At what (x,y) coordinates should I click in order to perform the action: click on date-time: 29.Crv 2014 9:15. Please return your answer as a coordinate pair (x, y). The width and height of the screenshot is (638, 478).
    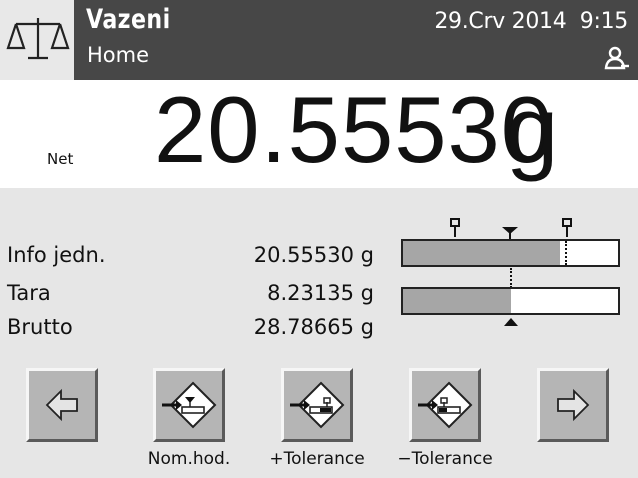
    Looking at the image, I should click on (531, 21).